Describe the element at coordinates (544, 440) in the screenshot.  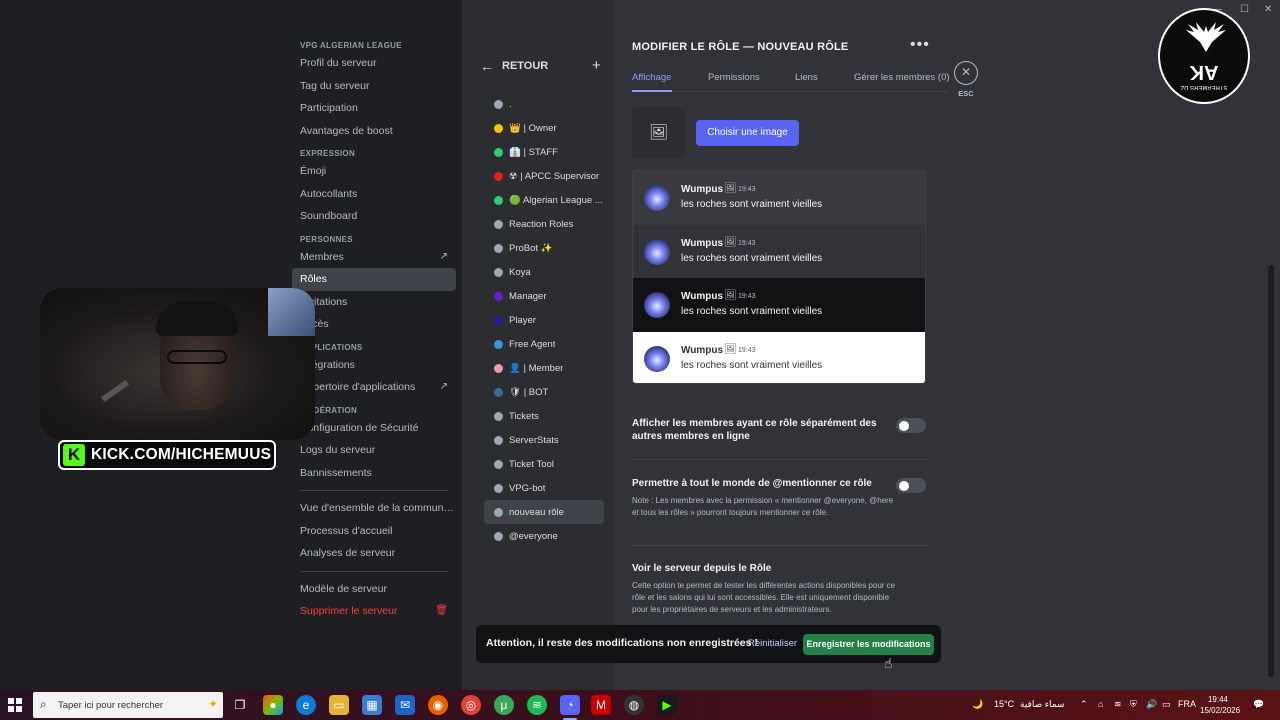
I see `role-item: ServerStats` at that location.